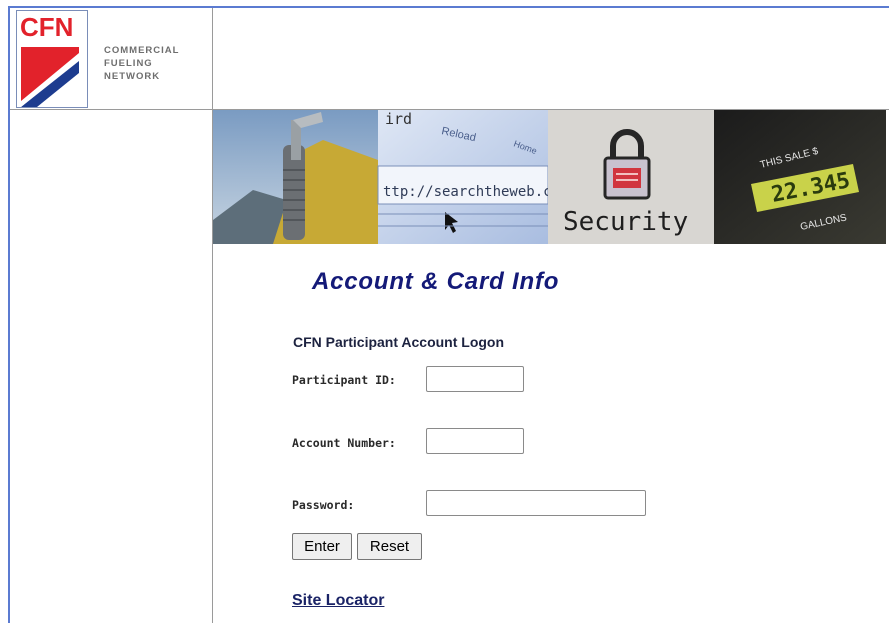 Image resolution: width=889 pixels, height=623 pixels. Describe the element at coordinates (344, 443) in the screenshot. I see `account-number-label: Account Number:` at that location.